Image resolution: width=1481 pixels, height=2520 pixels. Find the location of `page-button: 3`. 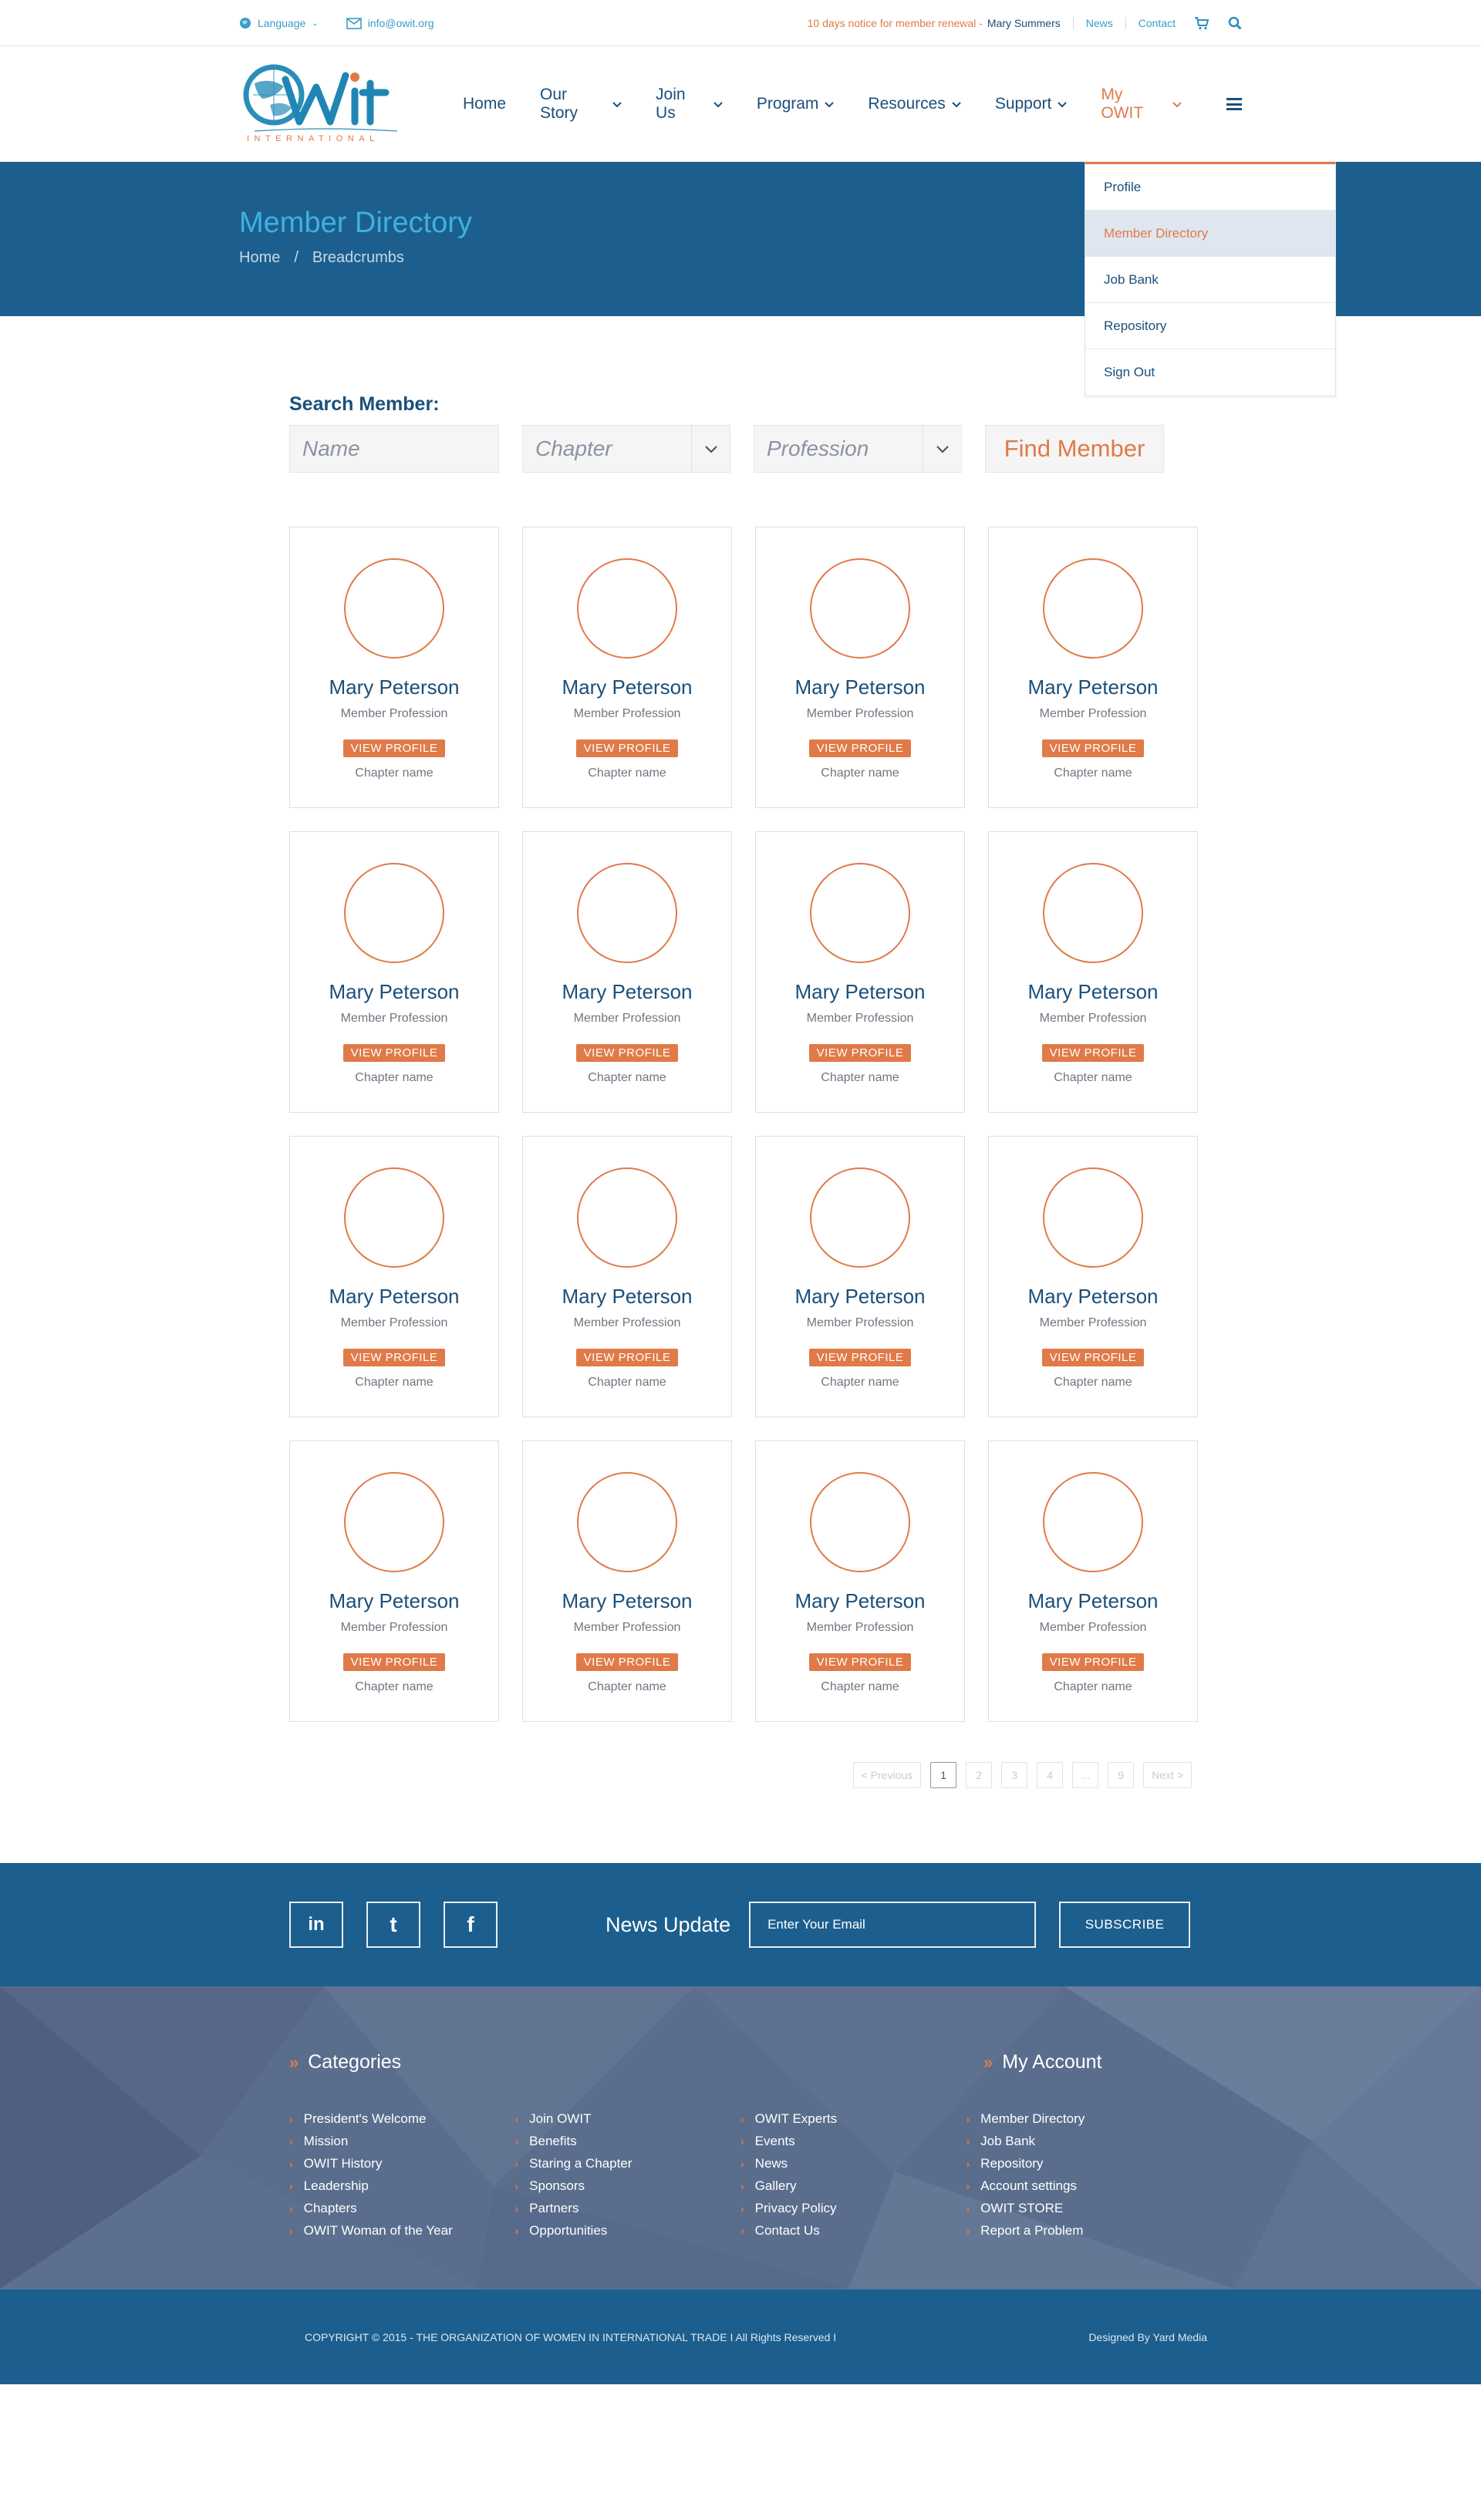

page-button: 3 is located at coordinates (1014, 1775).